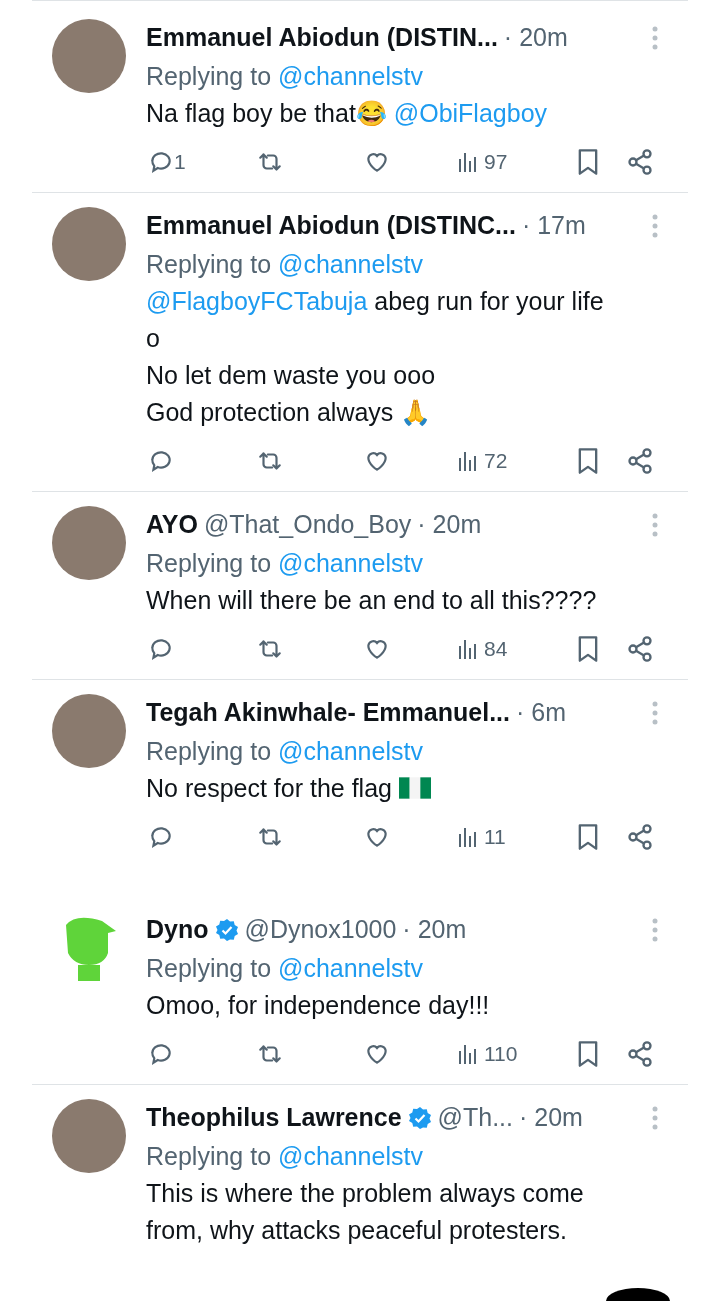 The height and width of the screenshot is (1301, 720). Describe the element at coordinates (495, 837) in the screenshot. I see `view-count: 11` at that location.